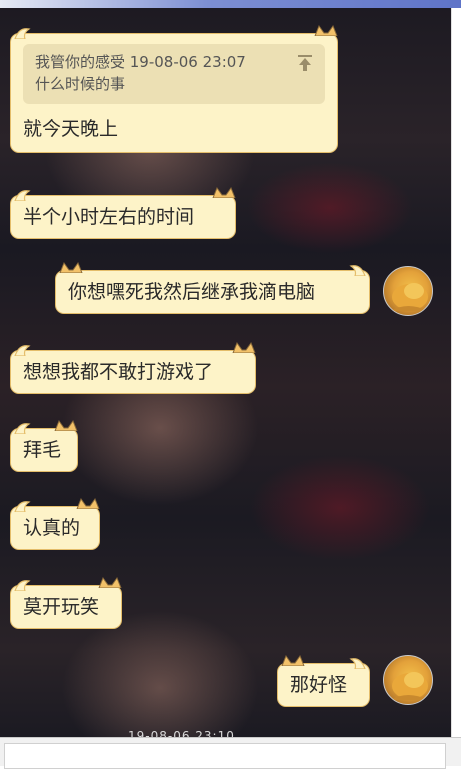 Image resolution: width=461 pixels, height=769 pixels. What do you see at coordinates (52, 528) in the screenshot?
I see `message-text: 认真的` at bounding box center [52, 528].